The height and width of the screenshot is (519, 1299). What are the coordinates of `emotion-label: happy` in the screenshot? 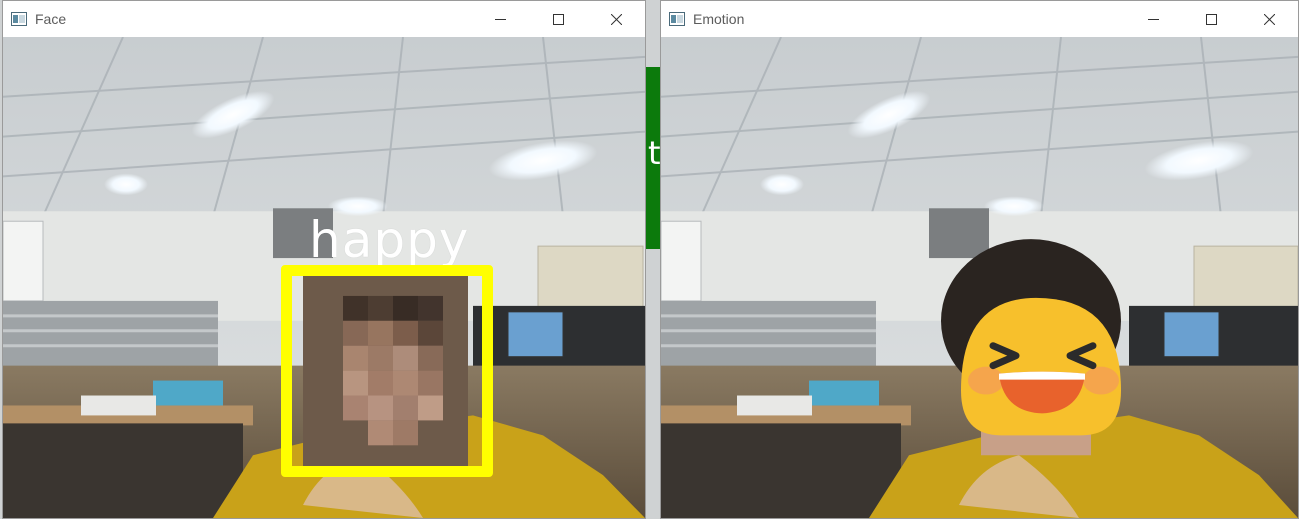 It's located at (389, 240).